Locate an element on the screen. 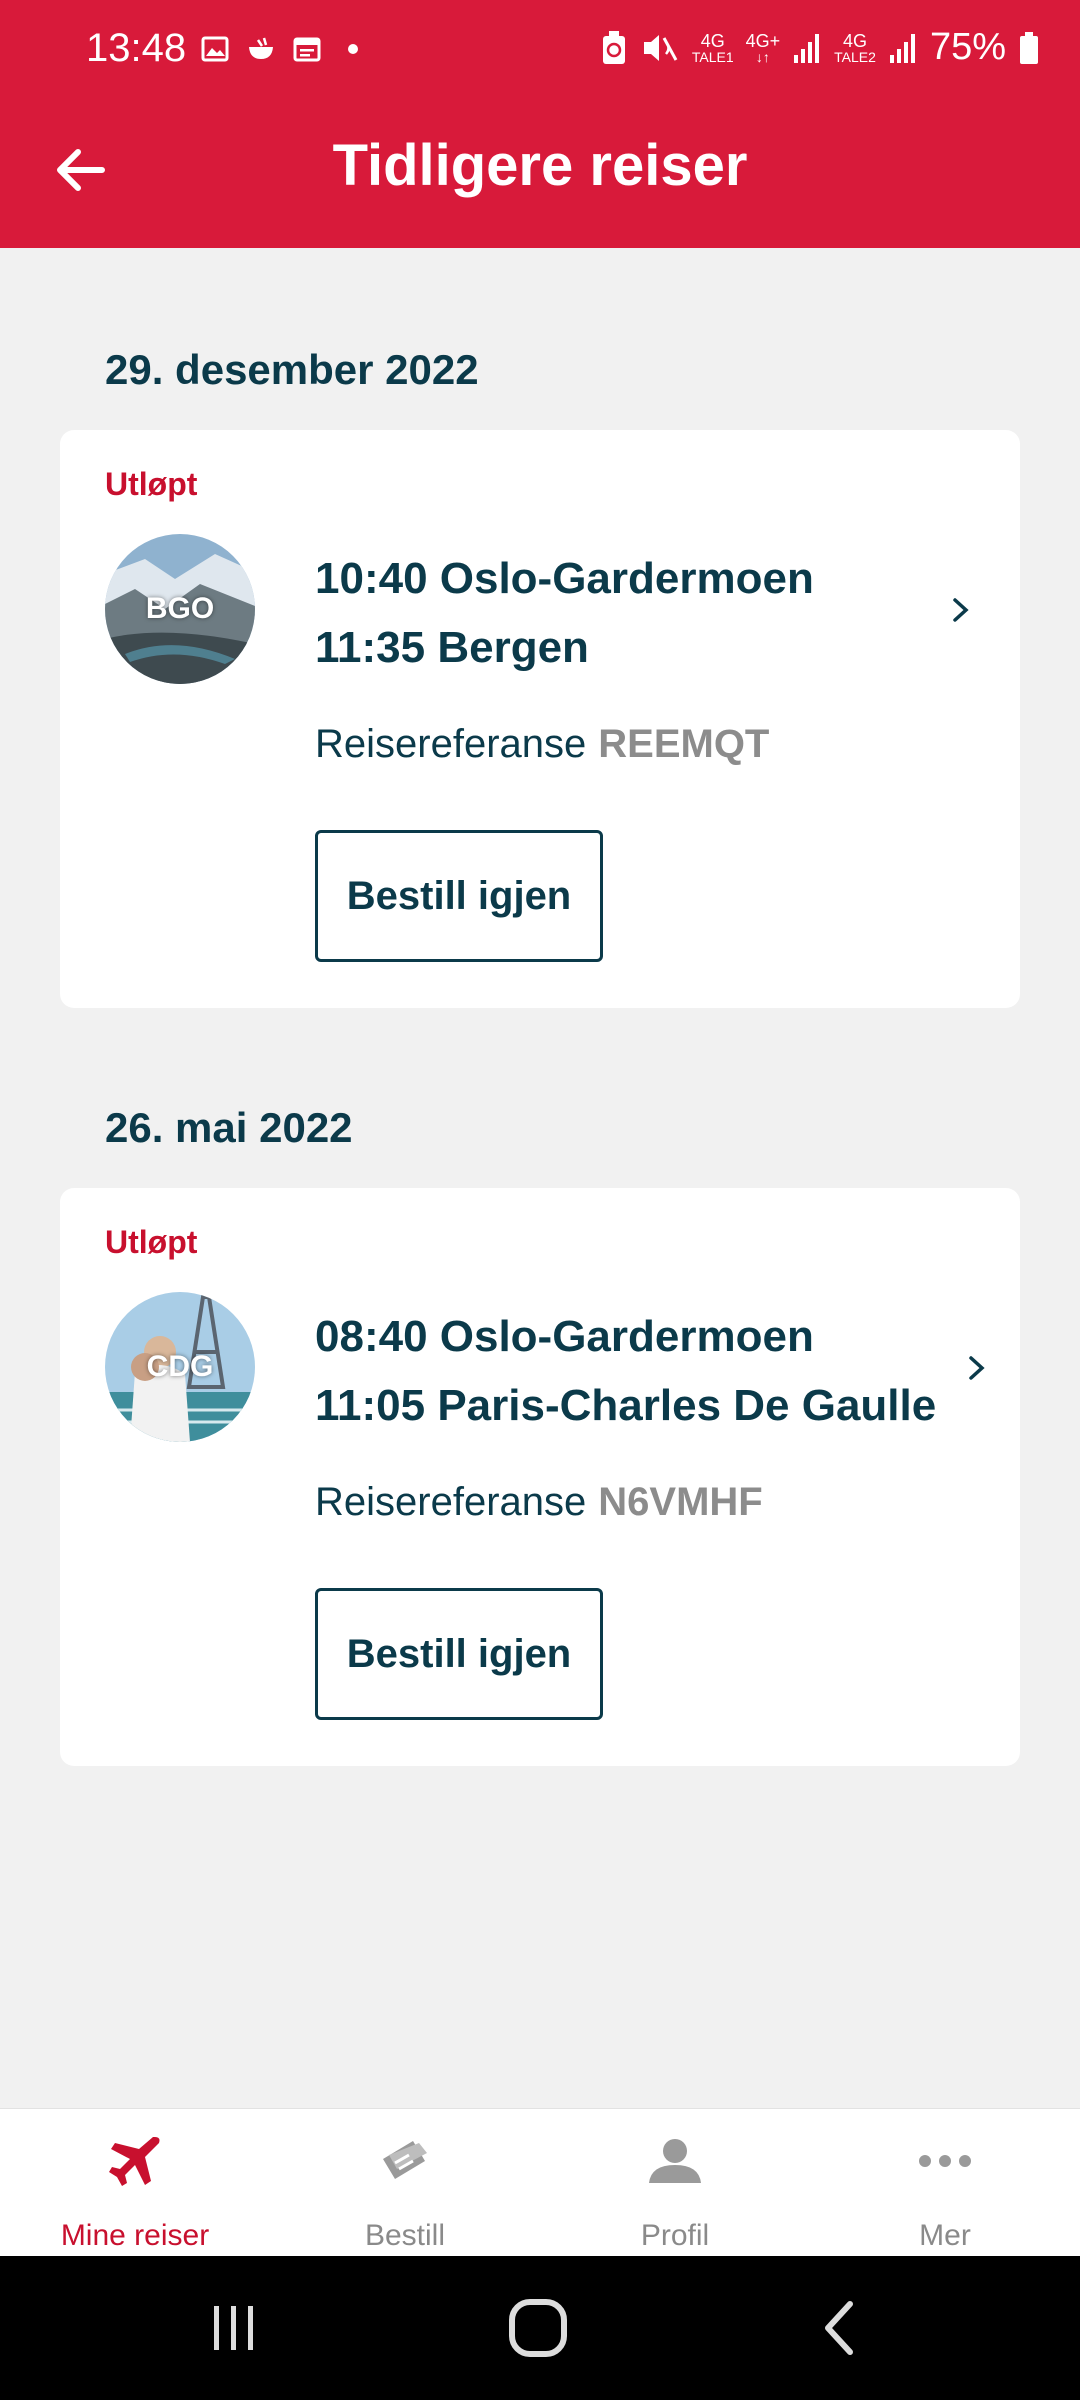 The height and width of the screenshot is (2400, 1080). app-header: Tidligere reiser is located at coordinates (540, 174).